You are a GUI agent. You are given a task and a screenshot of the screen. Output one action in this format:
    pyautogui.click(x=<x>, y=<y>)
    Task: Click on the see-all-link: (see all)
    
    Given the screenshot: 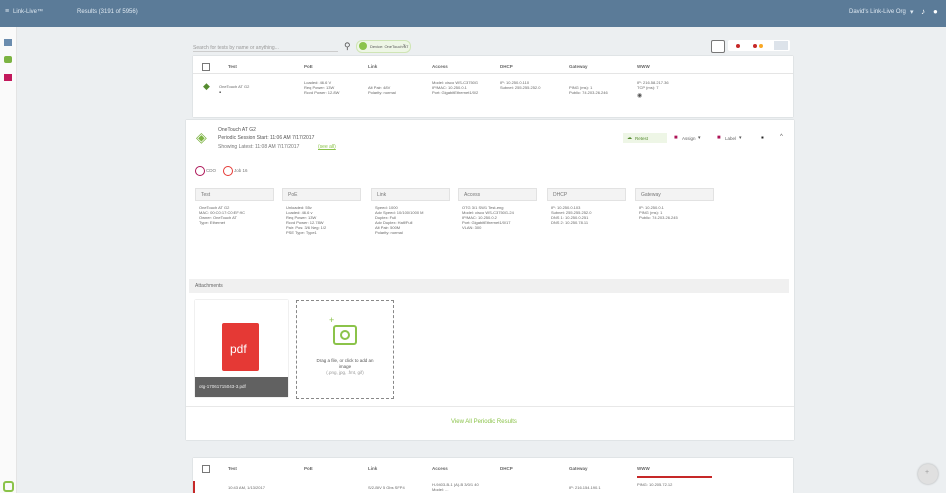 What is the action you would take?
    pyautogui.click(x=327, y=147)
    